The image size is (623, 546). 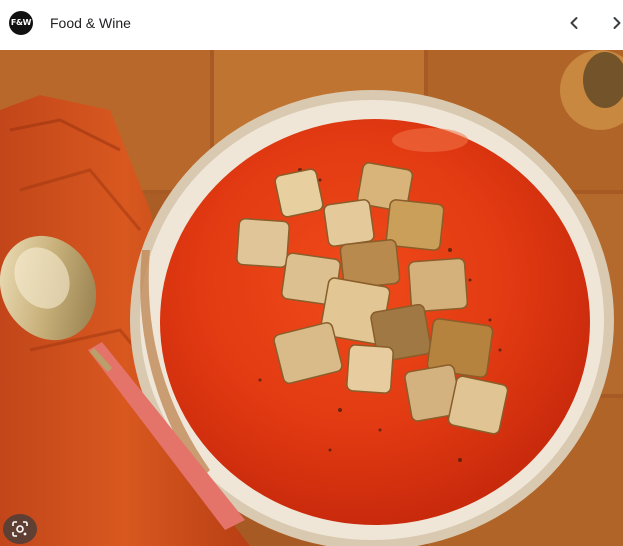 I want to click on site-name: Food & Wine, so click(x=90, y=23).